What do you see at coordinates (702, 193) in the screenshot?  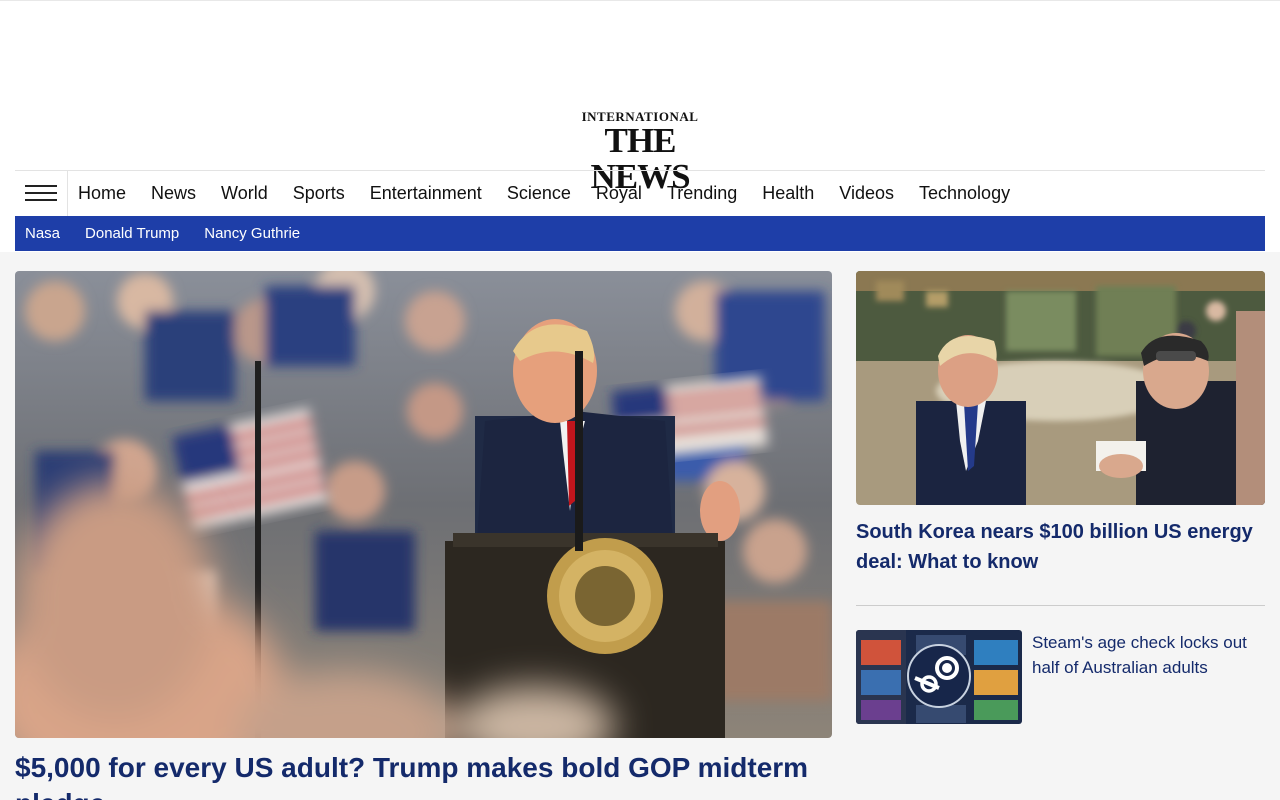 I see `nav-item-trending: Trending` at bounding box center [702, 193].